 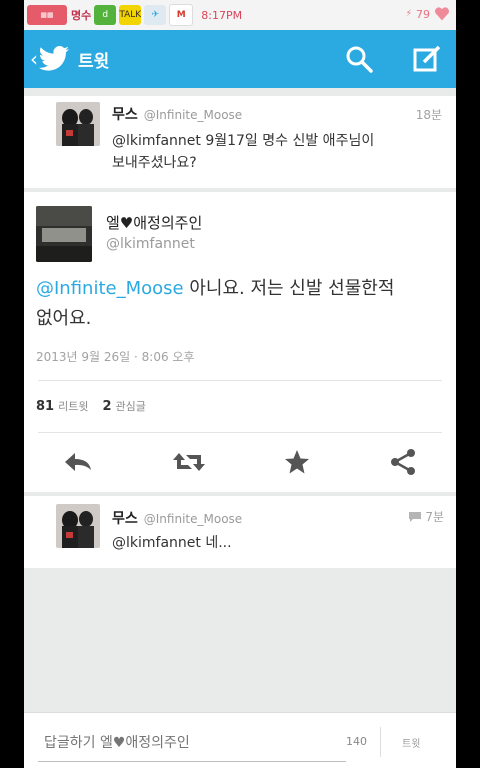 I want to click on mention-link: @Infinite_Moose, so click(x=110, y=288).